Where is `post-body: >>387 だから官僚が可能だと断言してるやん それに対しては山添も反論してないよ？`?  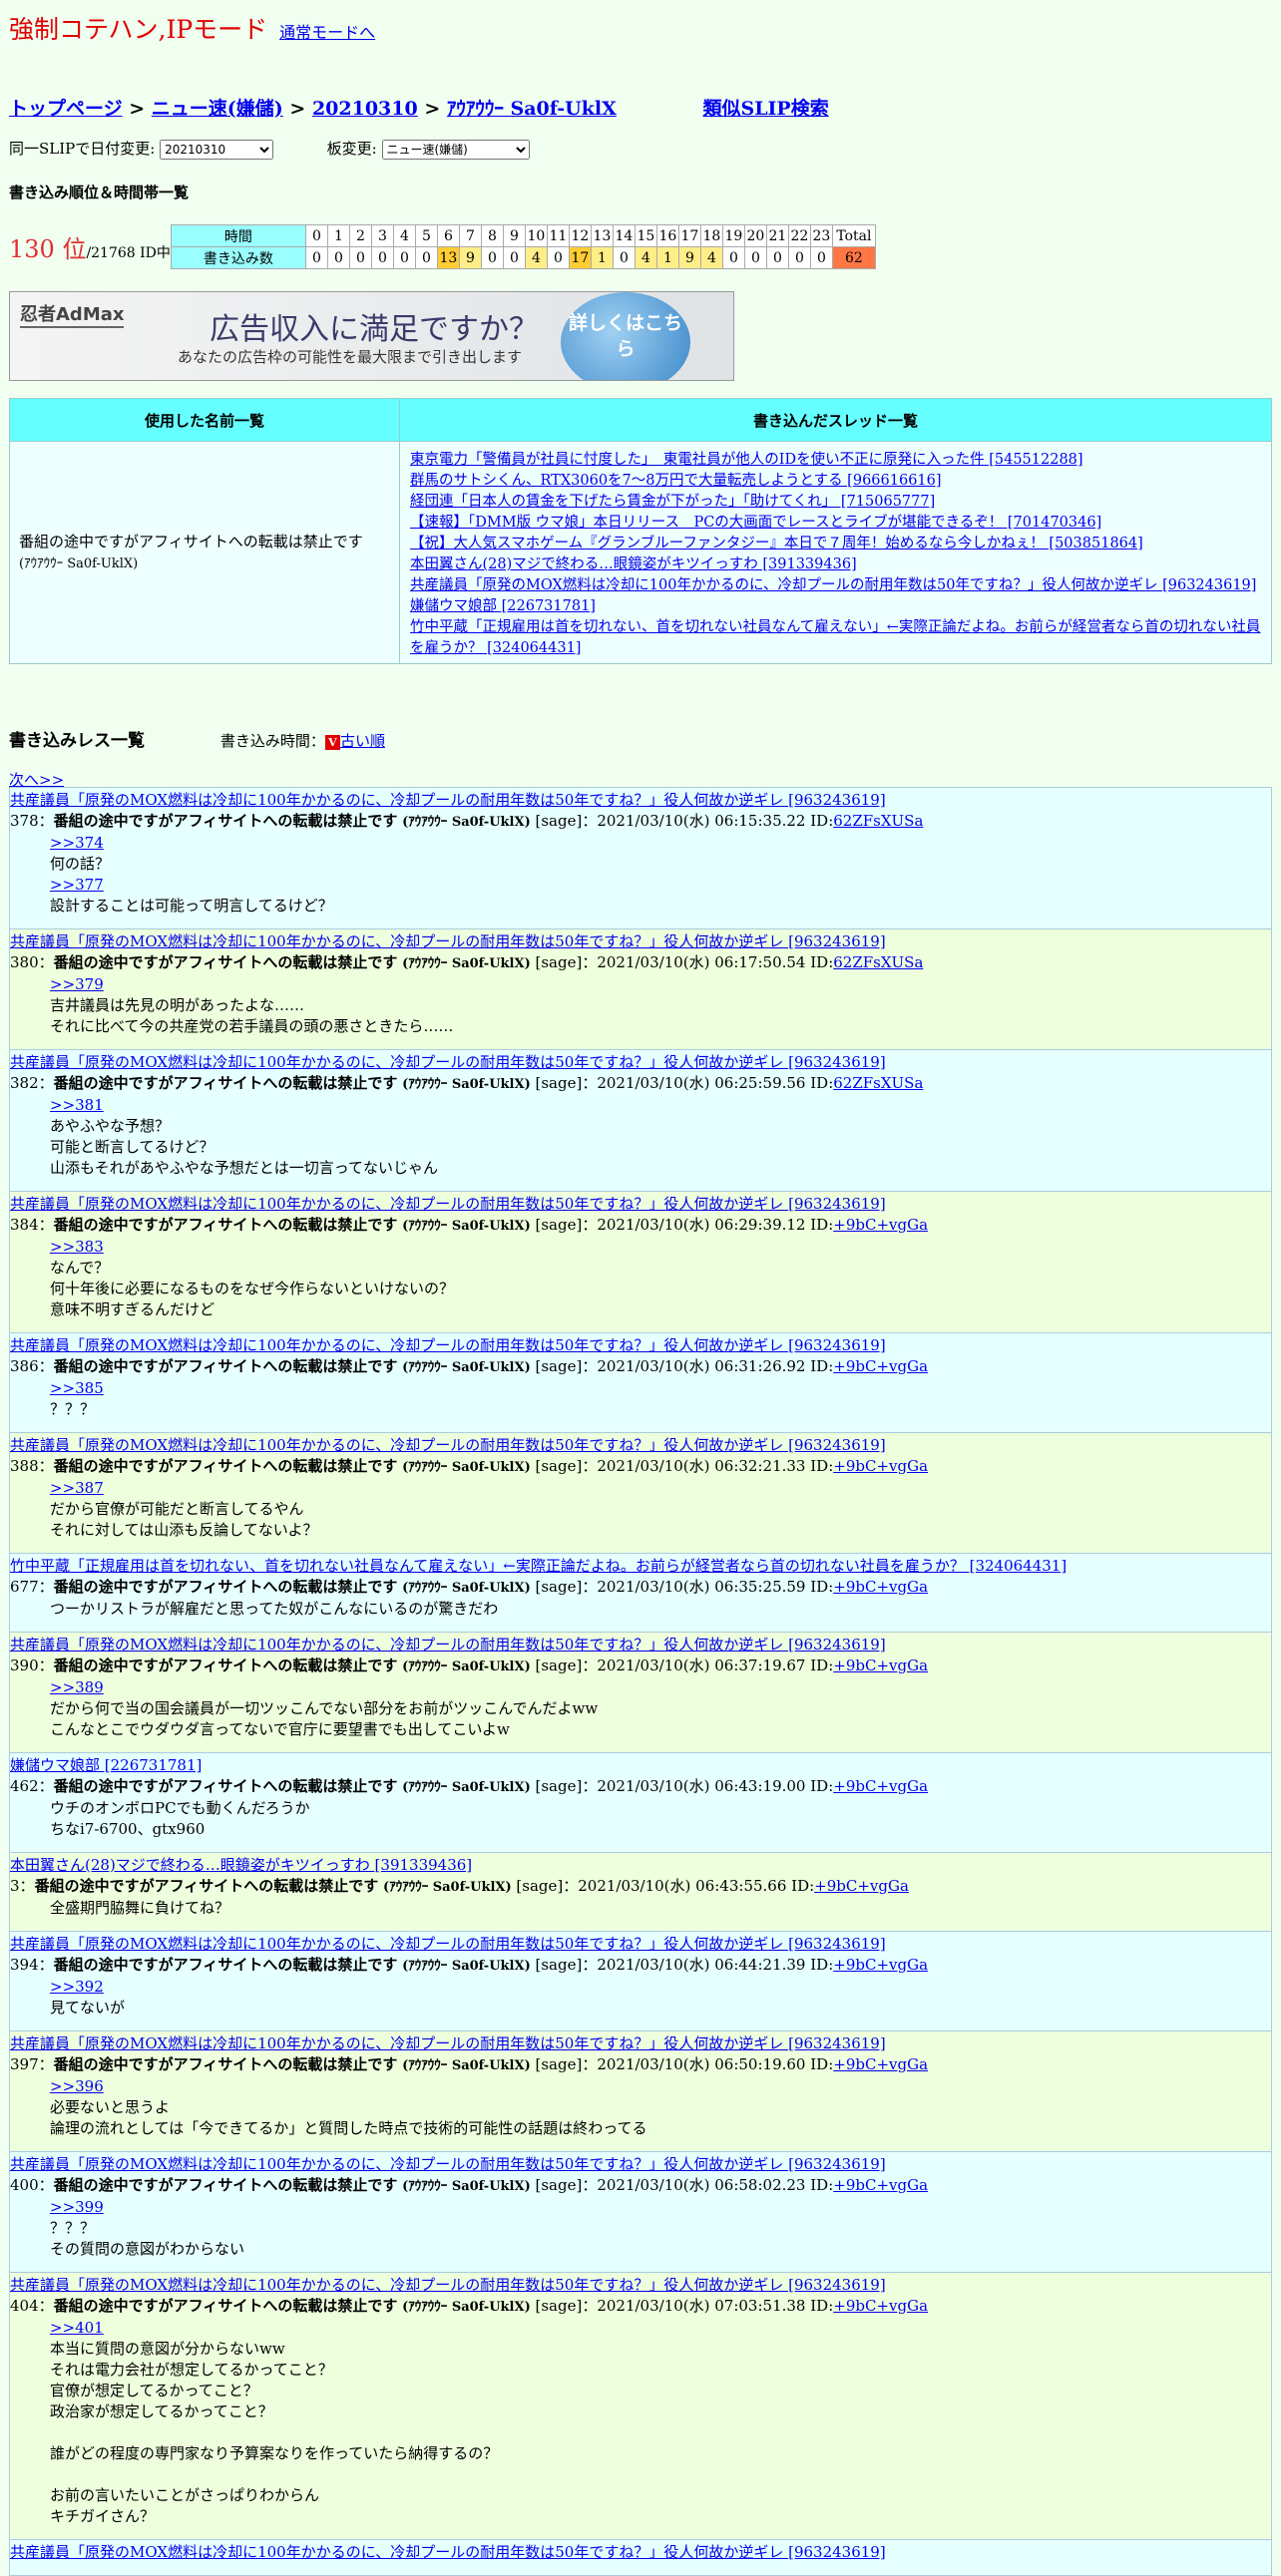
post-body: >>387 だから官僚が可能だと断言してるやん それに対しては山添も反論してないよ？ is located at coordinates (640, 1510).